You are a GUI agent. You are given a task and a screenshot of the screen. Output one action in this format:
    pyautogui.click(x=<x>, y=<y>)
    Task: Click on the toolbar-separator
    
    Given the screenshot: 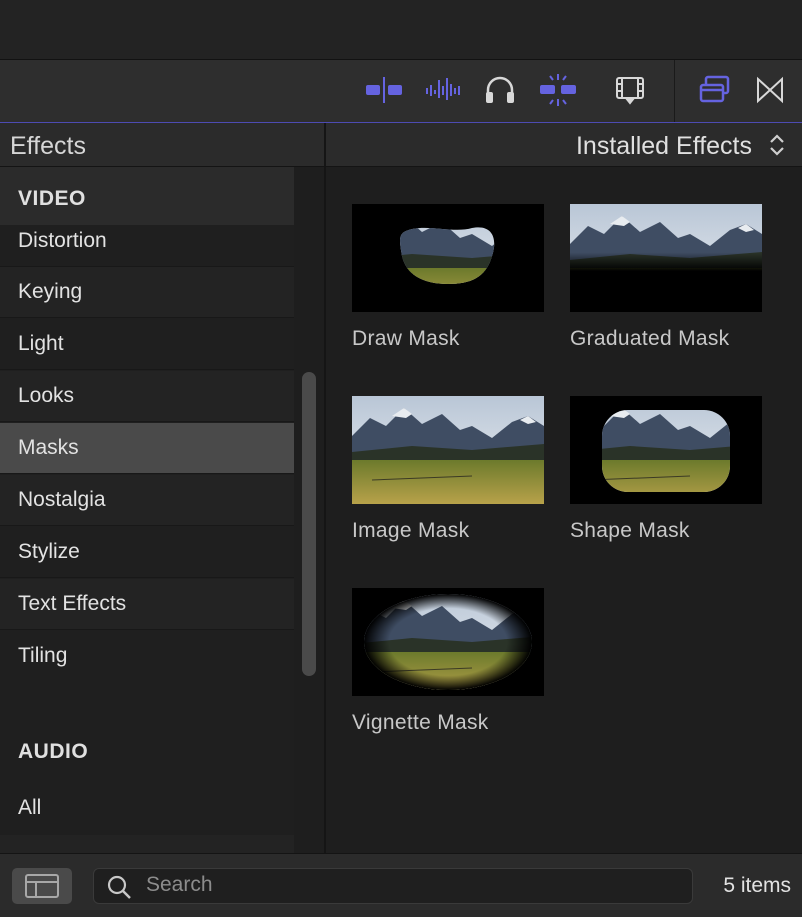 What is the action you would take?
    pyautogui.click(x=674, y=91)
    